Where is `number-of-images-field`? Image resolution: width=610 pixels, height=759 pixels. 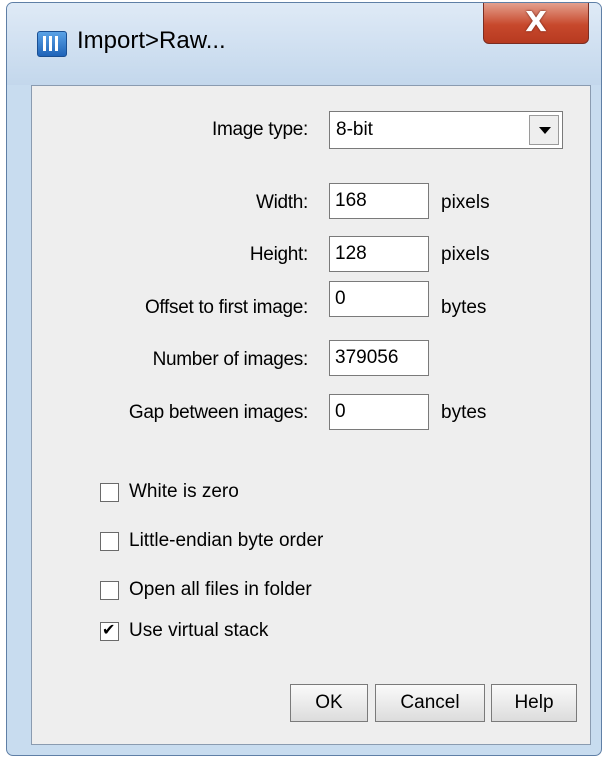 number-of-images-field is located at coordinates (379, 358).